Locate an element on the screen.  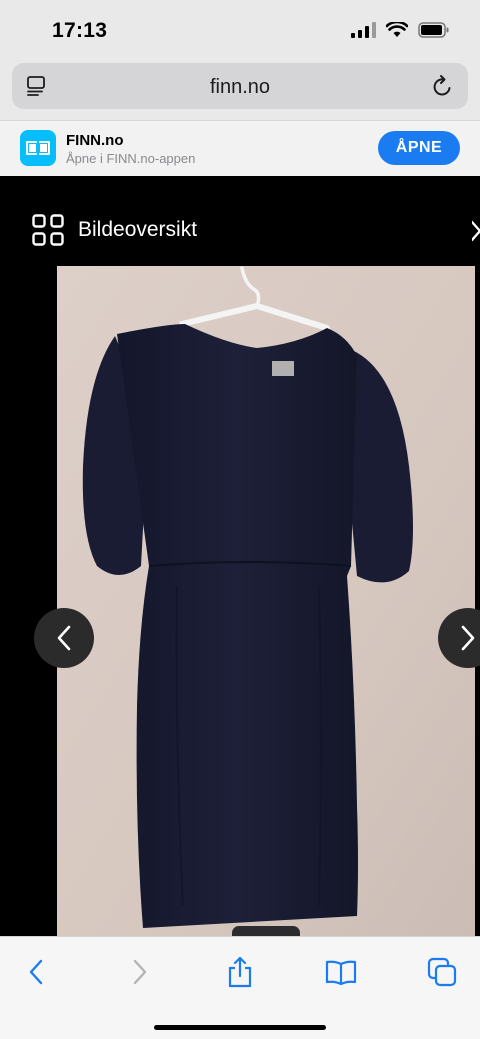
share-button is located at coordinates (240, 972).